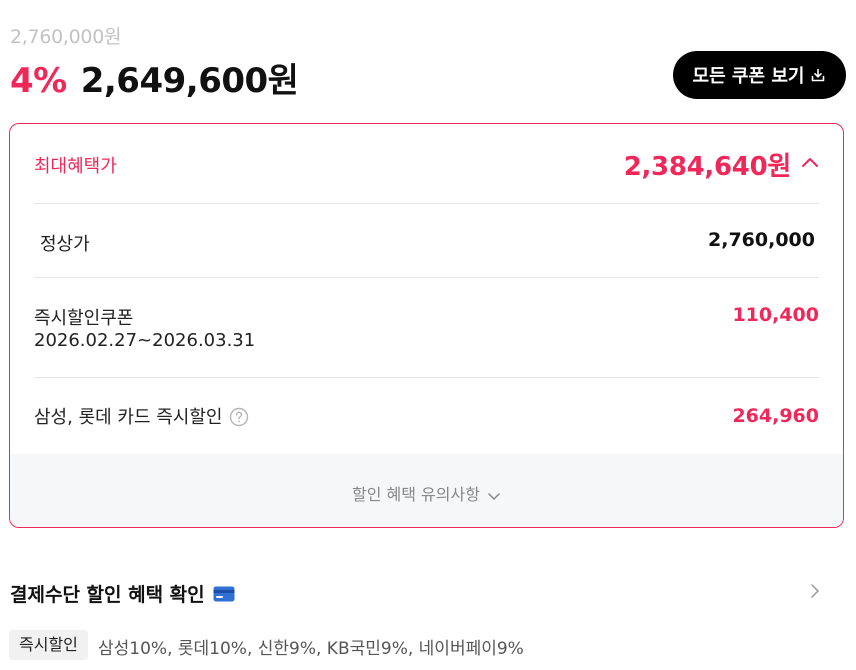 Image resolution: width=856 pixels, height=670 pixels. What do you see at coordinates (775, 315) in the screenshot?
I see `instant-coupon-amount: 110,400` at bounding box center [775, 315].